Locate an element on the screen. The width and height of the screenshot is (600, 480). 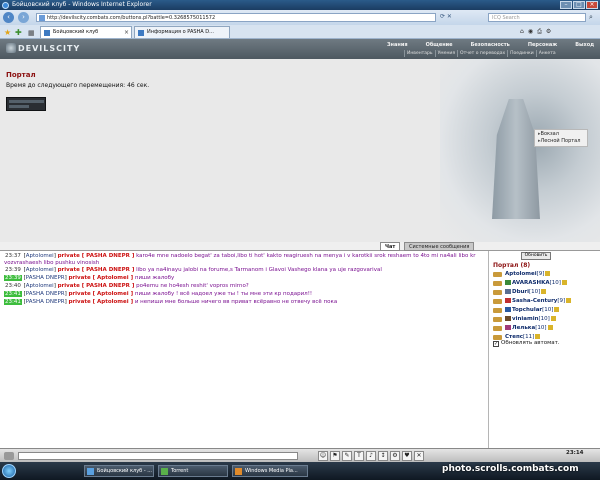
nav-communication: Общение is located at coordinates (439, 45).